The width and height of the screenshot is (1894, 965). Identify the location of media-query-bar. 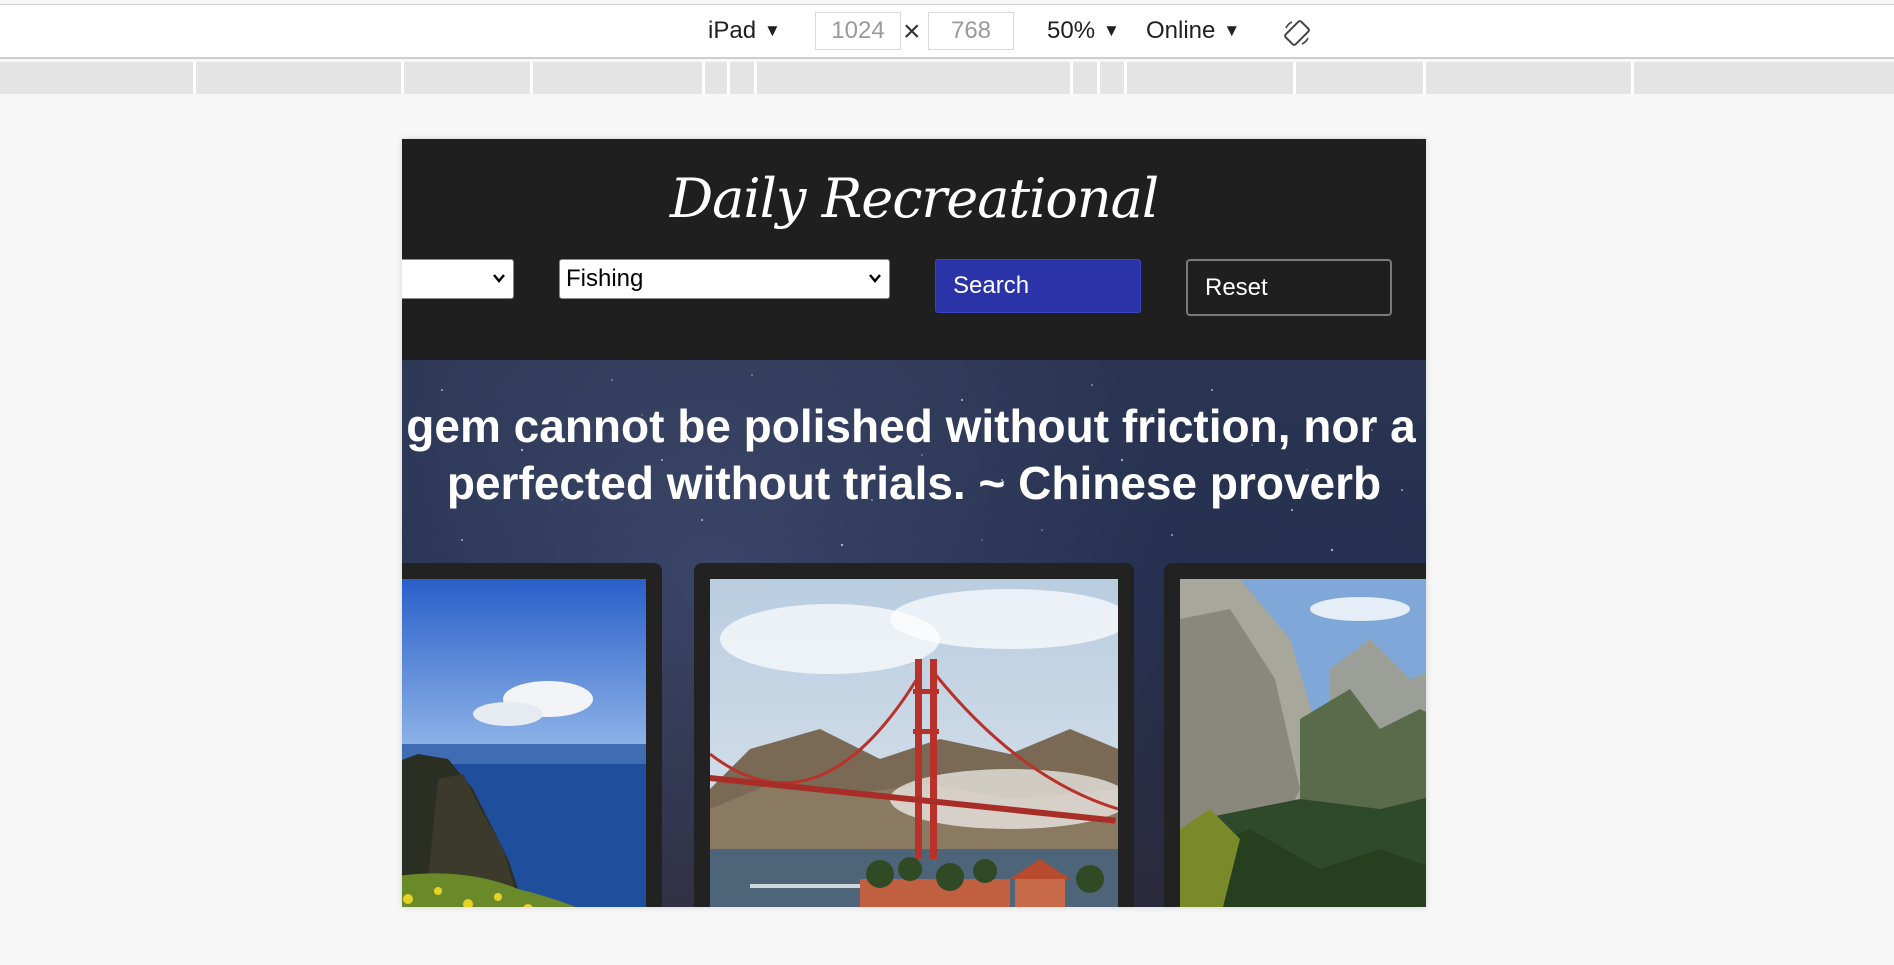
(947, 78).